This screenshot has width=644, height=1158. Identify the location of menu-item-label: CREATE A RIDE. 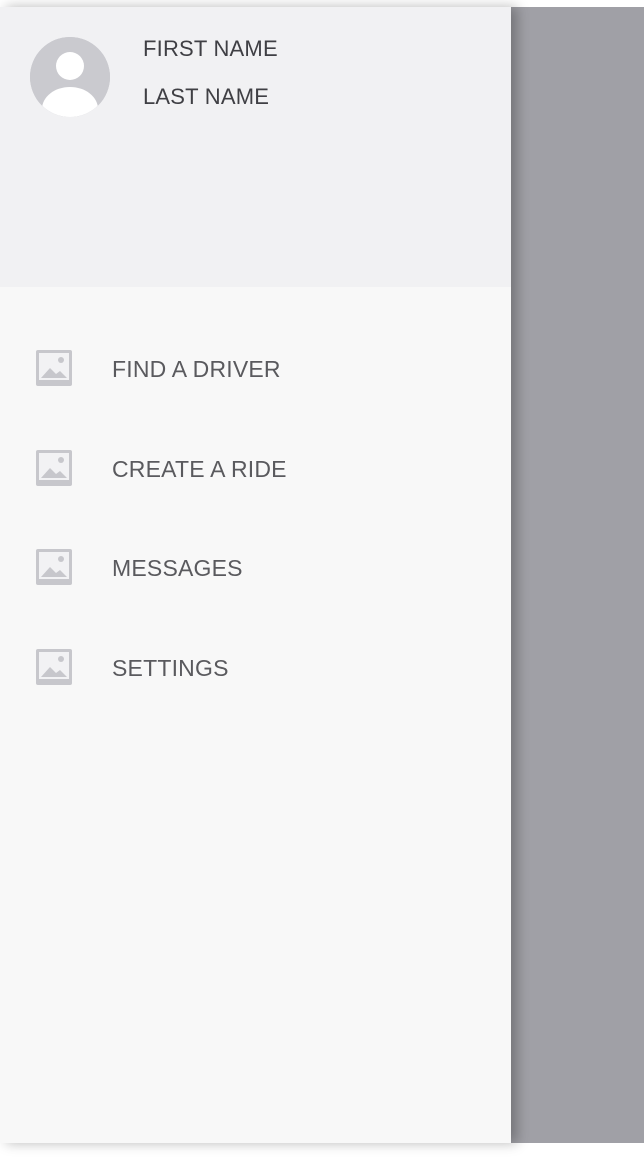
(199, 468).